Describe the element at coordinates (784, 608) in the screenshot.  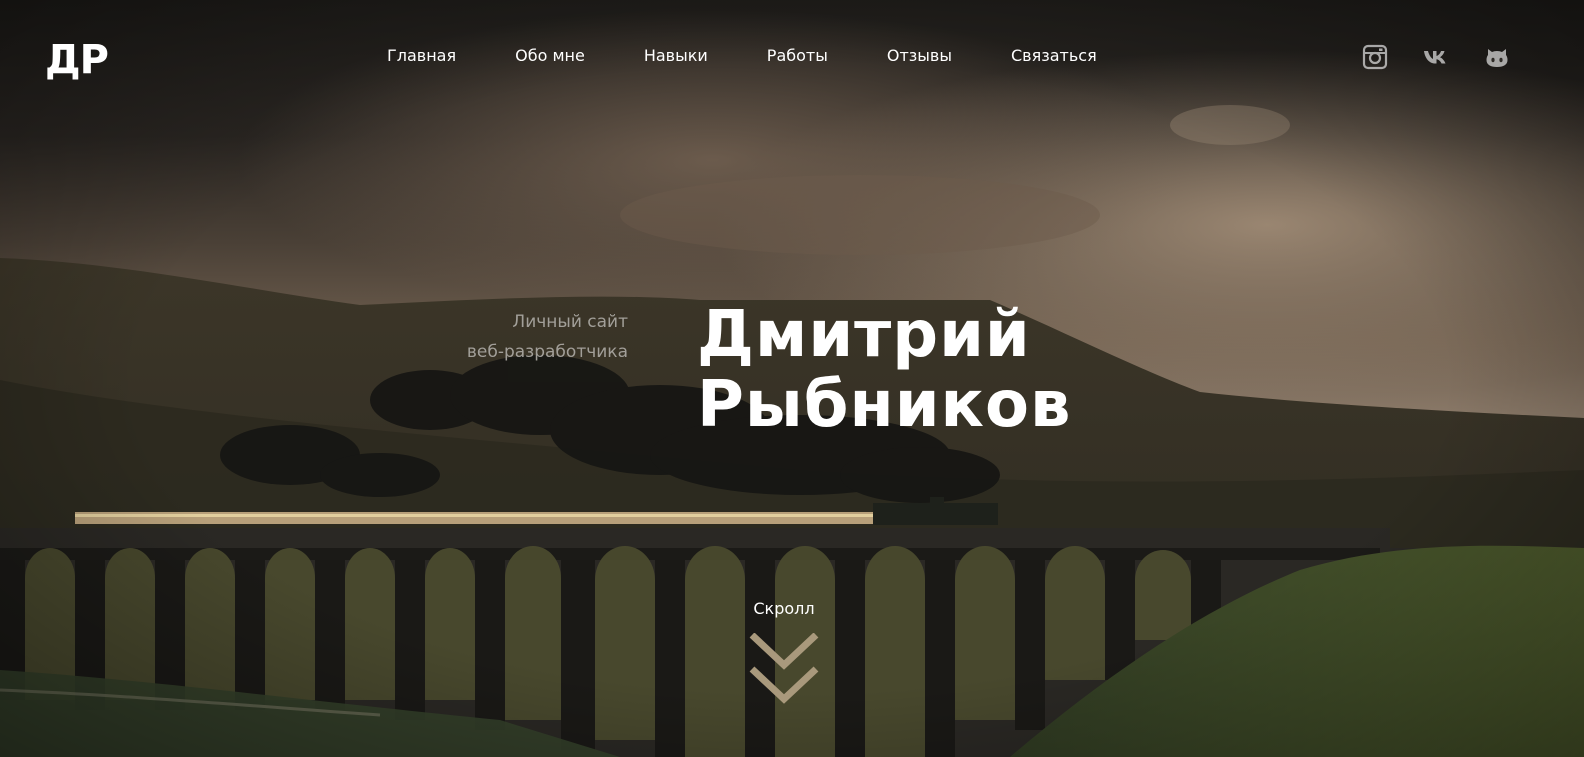
I see `scroll-label: Скролл` at that location.